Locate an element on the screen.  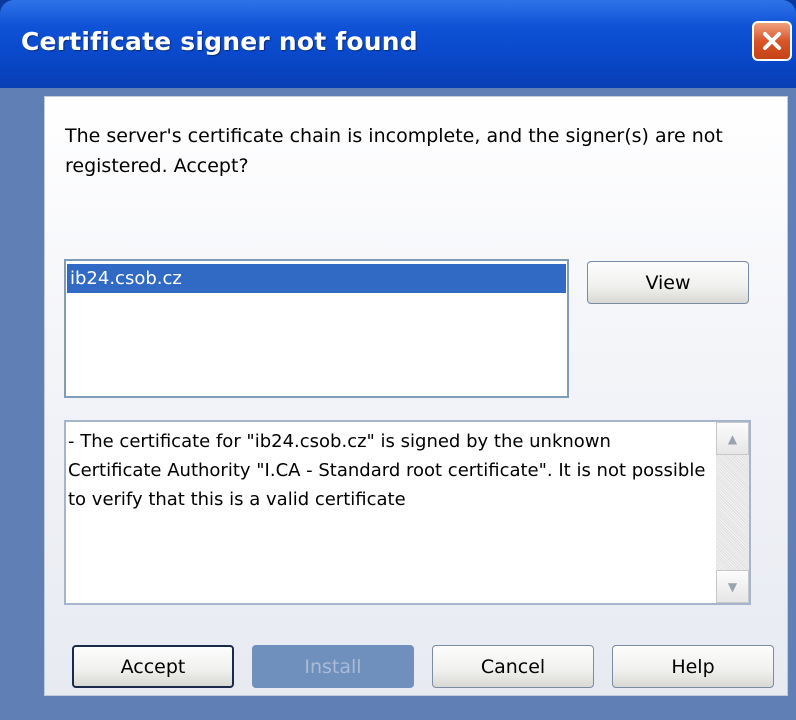
cancel-button: Cancel is located at coordinates (513, 666).